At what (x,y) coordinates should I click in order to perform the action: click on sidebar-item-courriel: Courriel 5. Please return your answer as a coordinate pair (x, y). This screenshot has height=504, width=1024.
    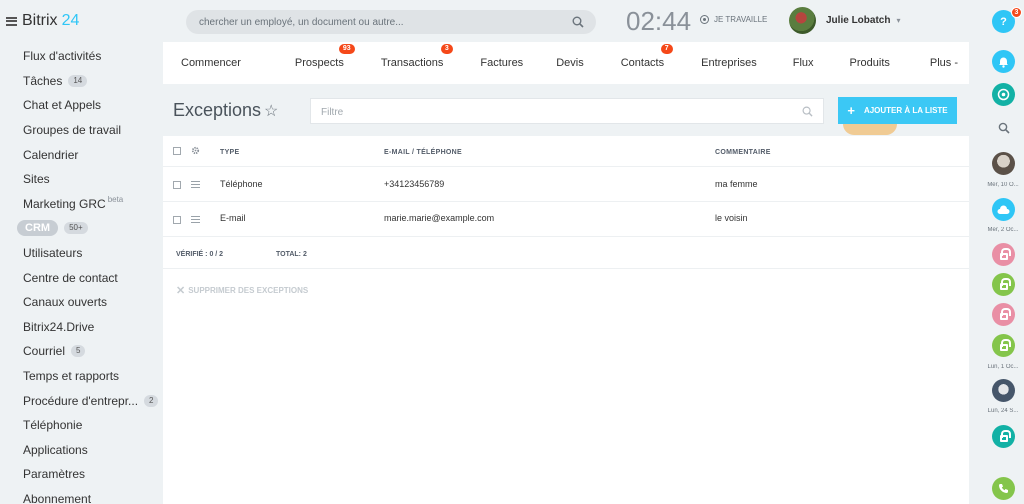
    Looking at the image, I should click on (81, 351).